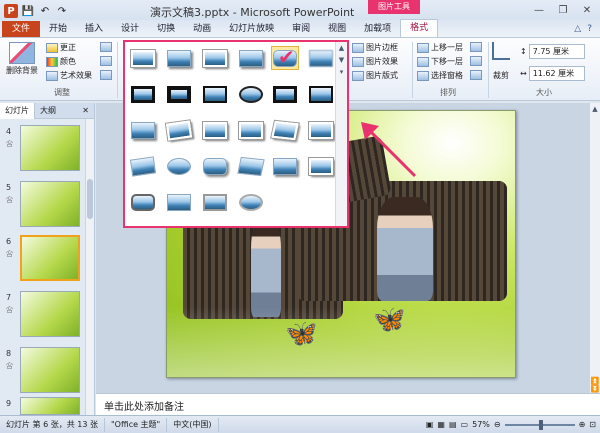 This screenshot has height=433, width=600. I want to click on ribbon-collapse-icon: △, so click(577, 29).